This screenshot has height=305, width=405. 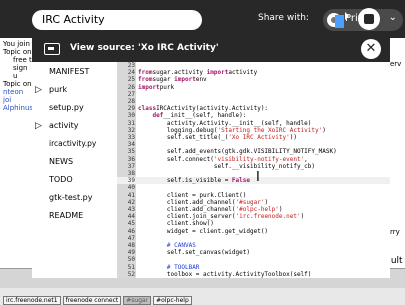 I want to click on code-text: activity.Activity.__init__(self, handle), so click(x=225, y=123).